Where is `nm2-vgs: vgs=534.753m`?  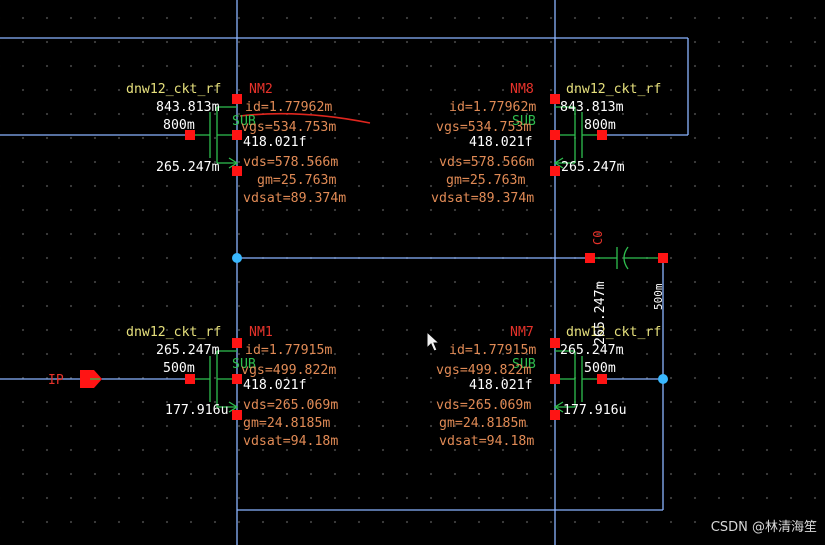
nm2-vgs: vgs=534.753m is located at coordinates (288, 127).